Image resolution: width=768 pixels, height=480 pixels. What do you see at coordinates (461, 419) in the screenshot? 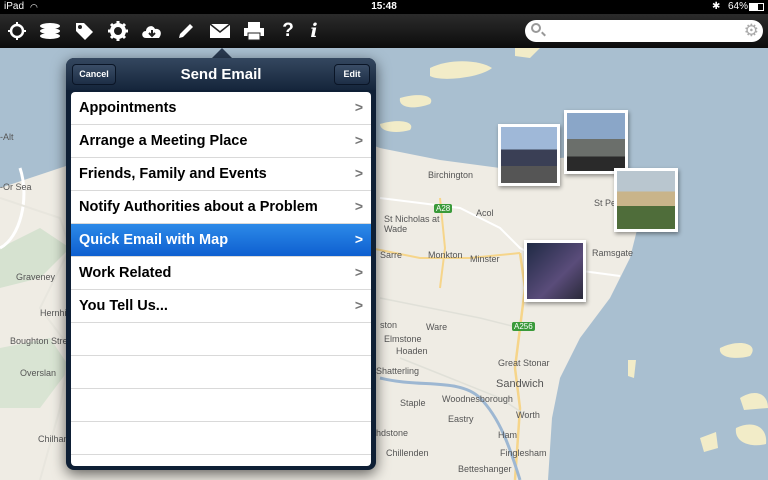
I see `map-label: Eastry` at bounding box center [461, 419].